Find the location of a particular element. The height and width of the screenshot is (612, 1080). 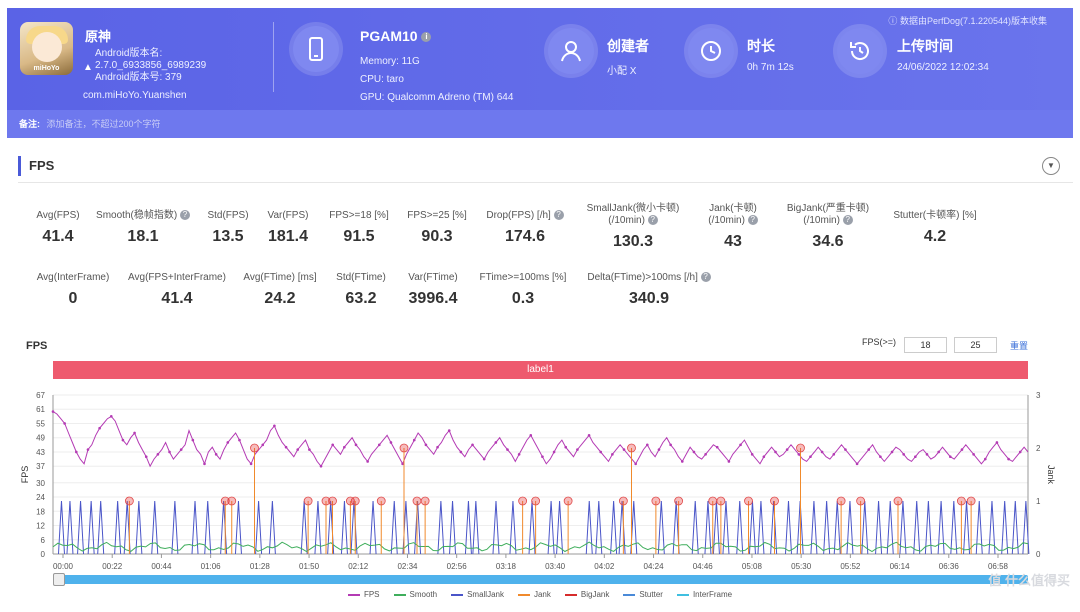

x-tick-label: 03:40 is located at coordinates (555, 566).